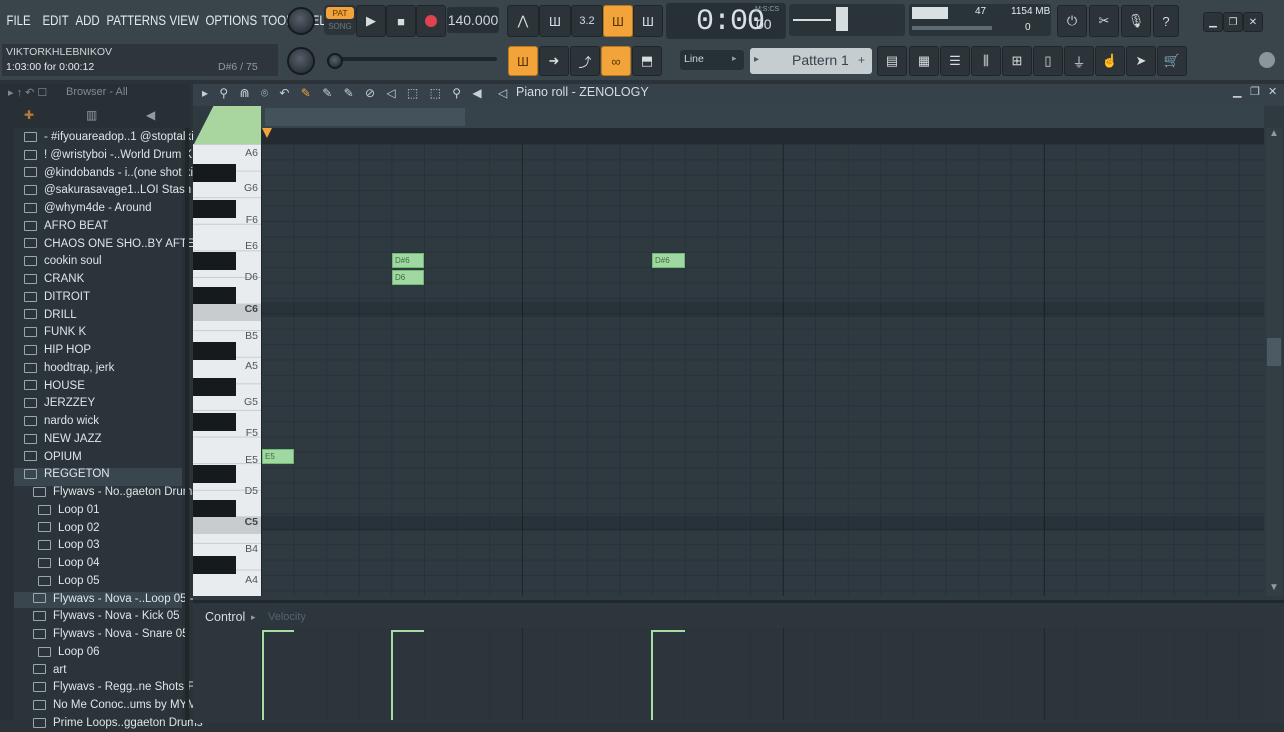 The width and height of the screenshot is (1284, 732). Describe the element at coordinates (1048, 61) in the screenshot. I see `browser-button: ▯` at that location.